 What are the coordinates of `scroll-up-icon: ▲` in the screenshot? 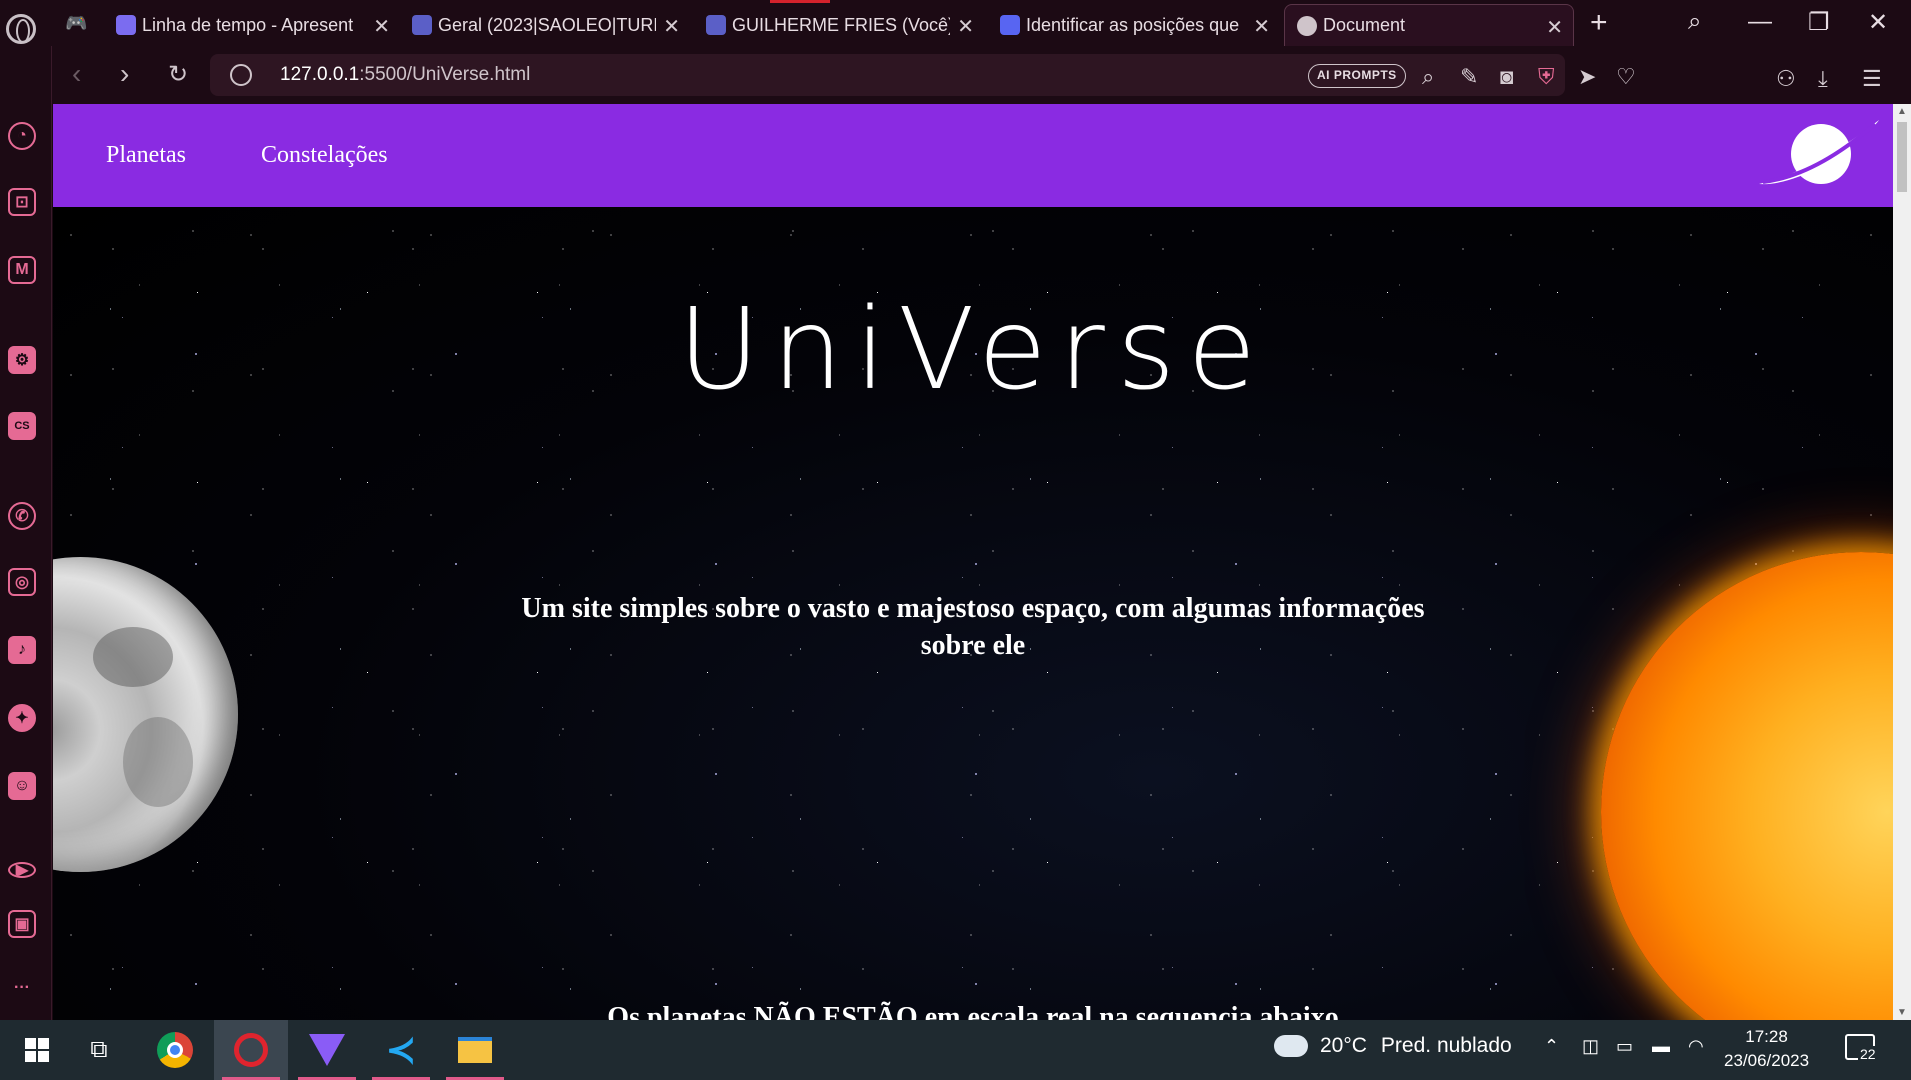 It's located at (1902, 111).